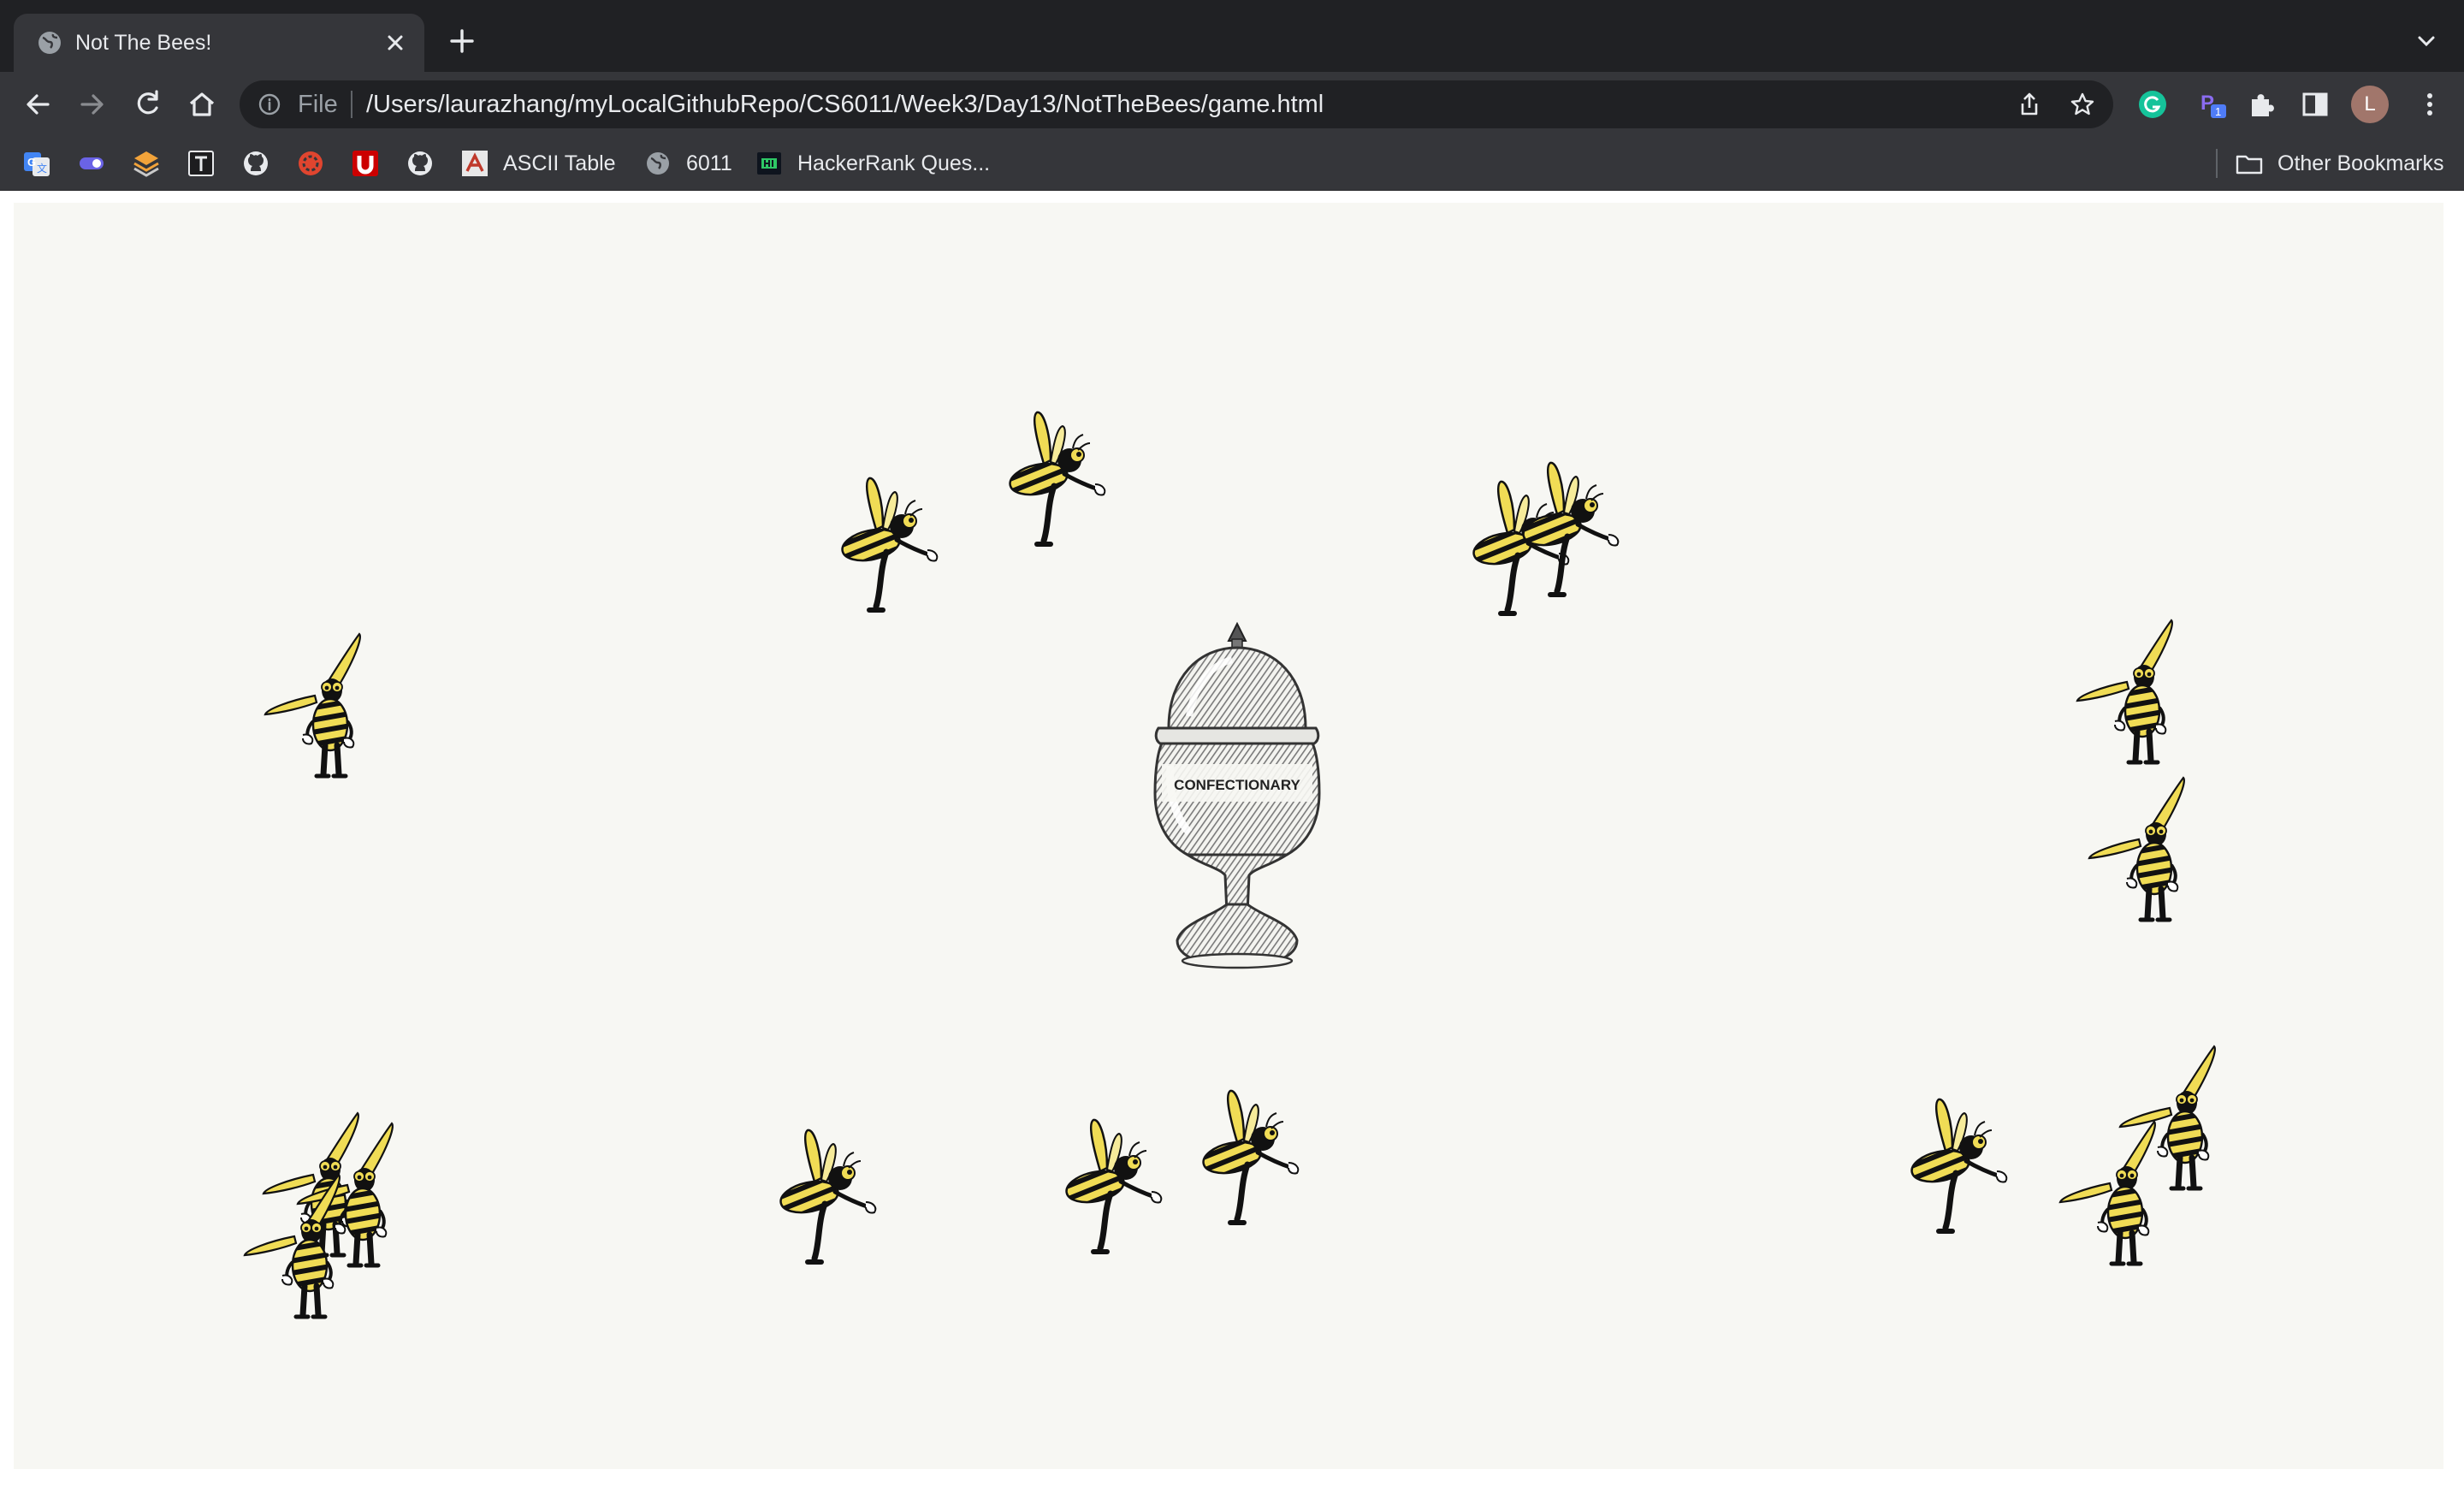  I want to click on info-icon, so click(269, 104).